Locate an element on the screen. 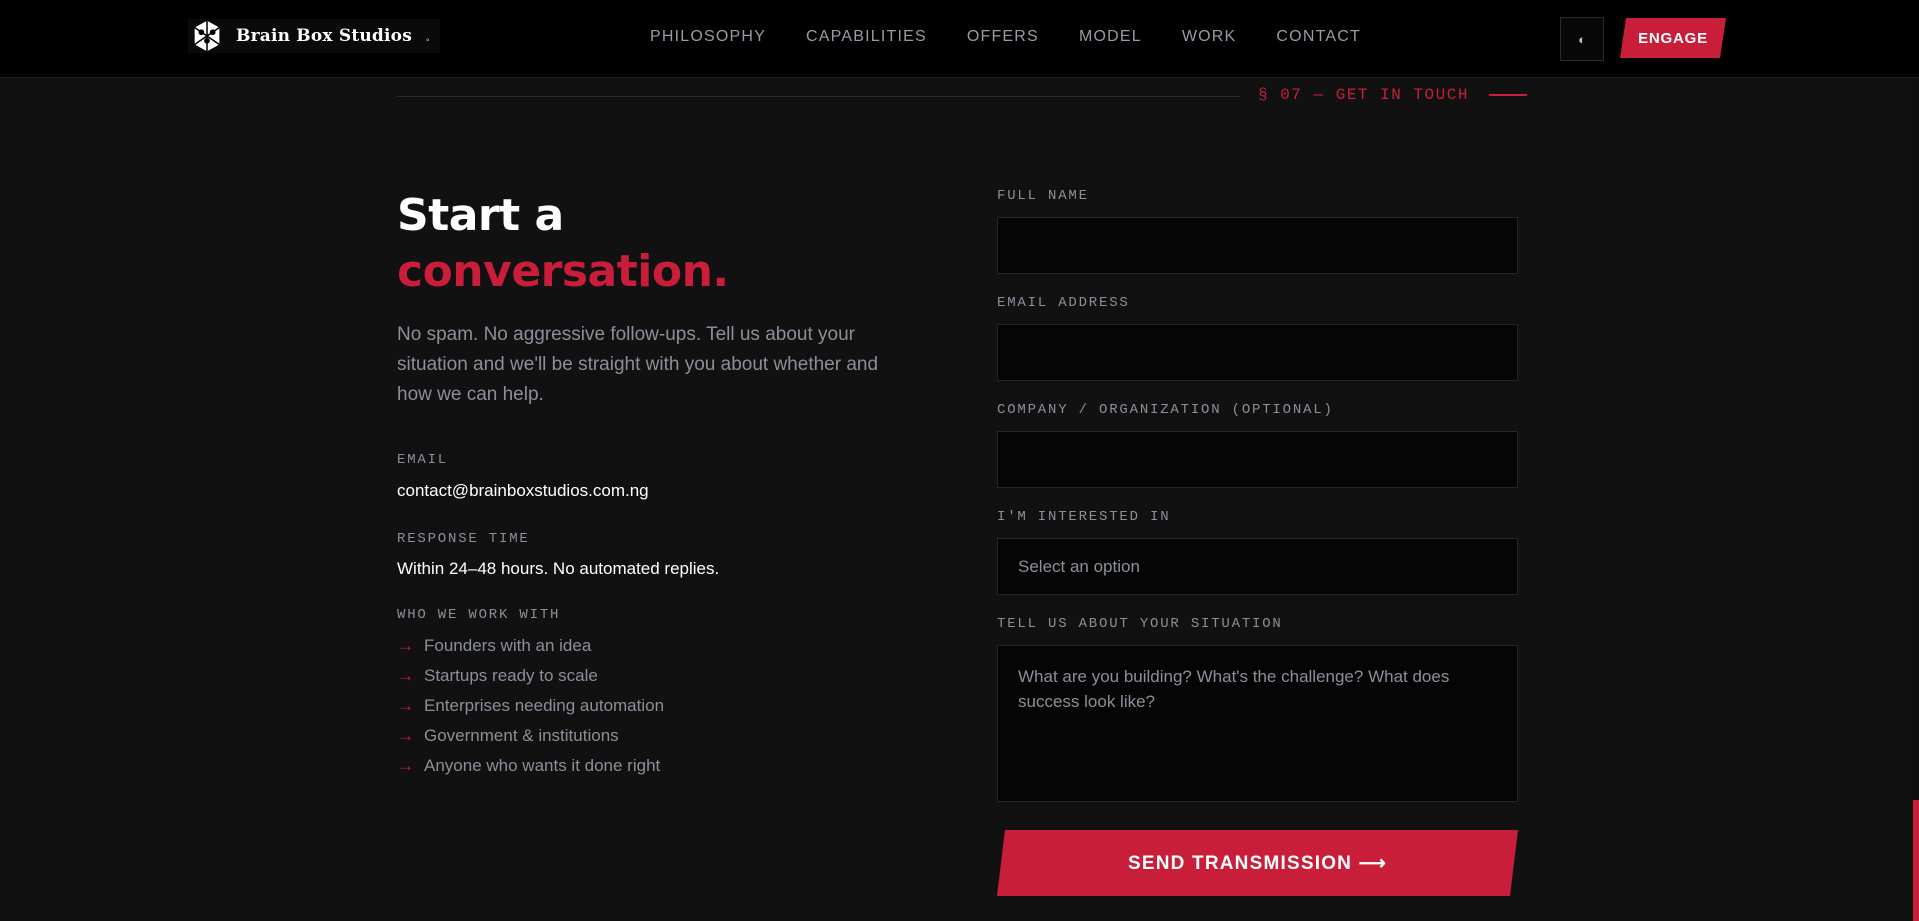  brand-logo: Brain Box Studios ◦ is located at coordinates (314, 36).